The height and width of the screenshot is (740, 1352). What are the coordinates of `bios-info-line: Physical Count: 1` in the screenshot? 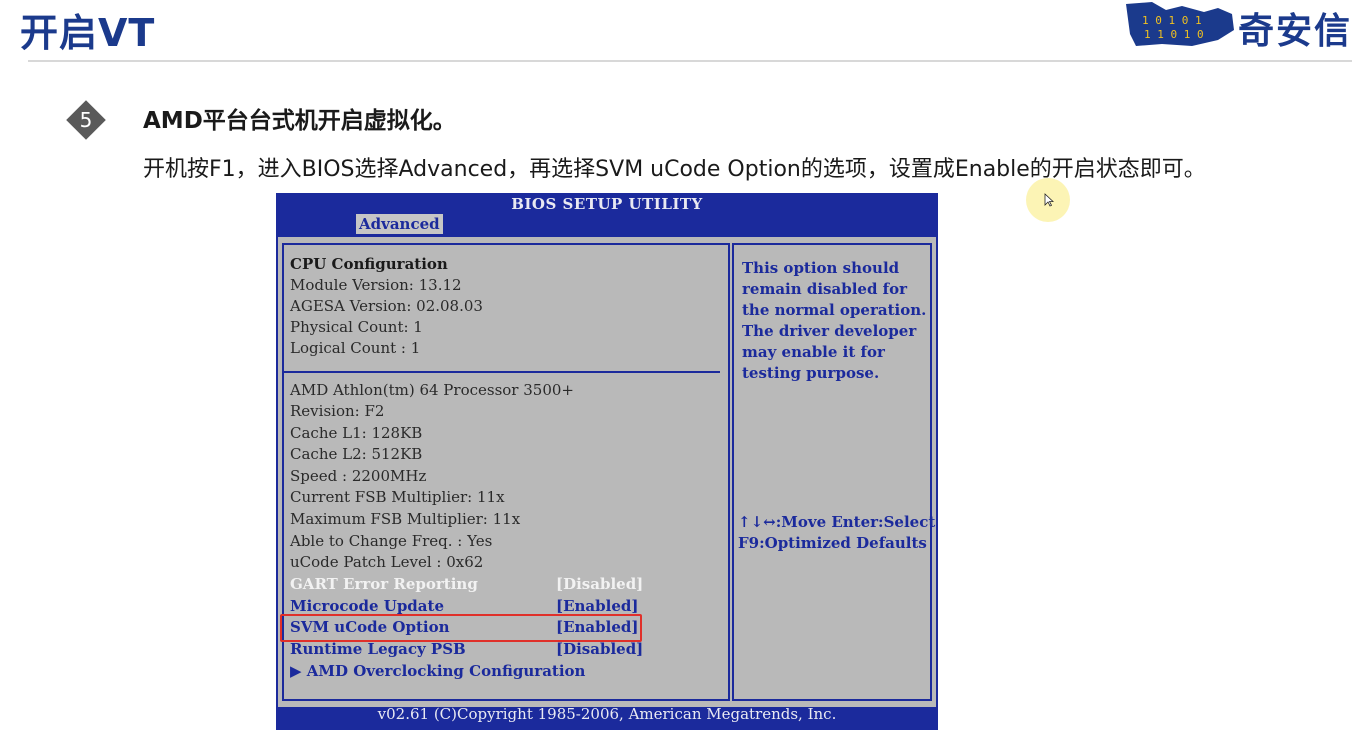 It's located at (356, 327).